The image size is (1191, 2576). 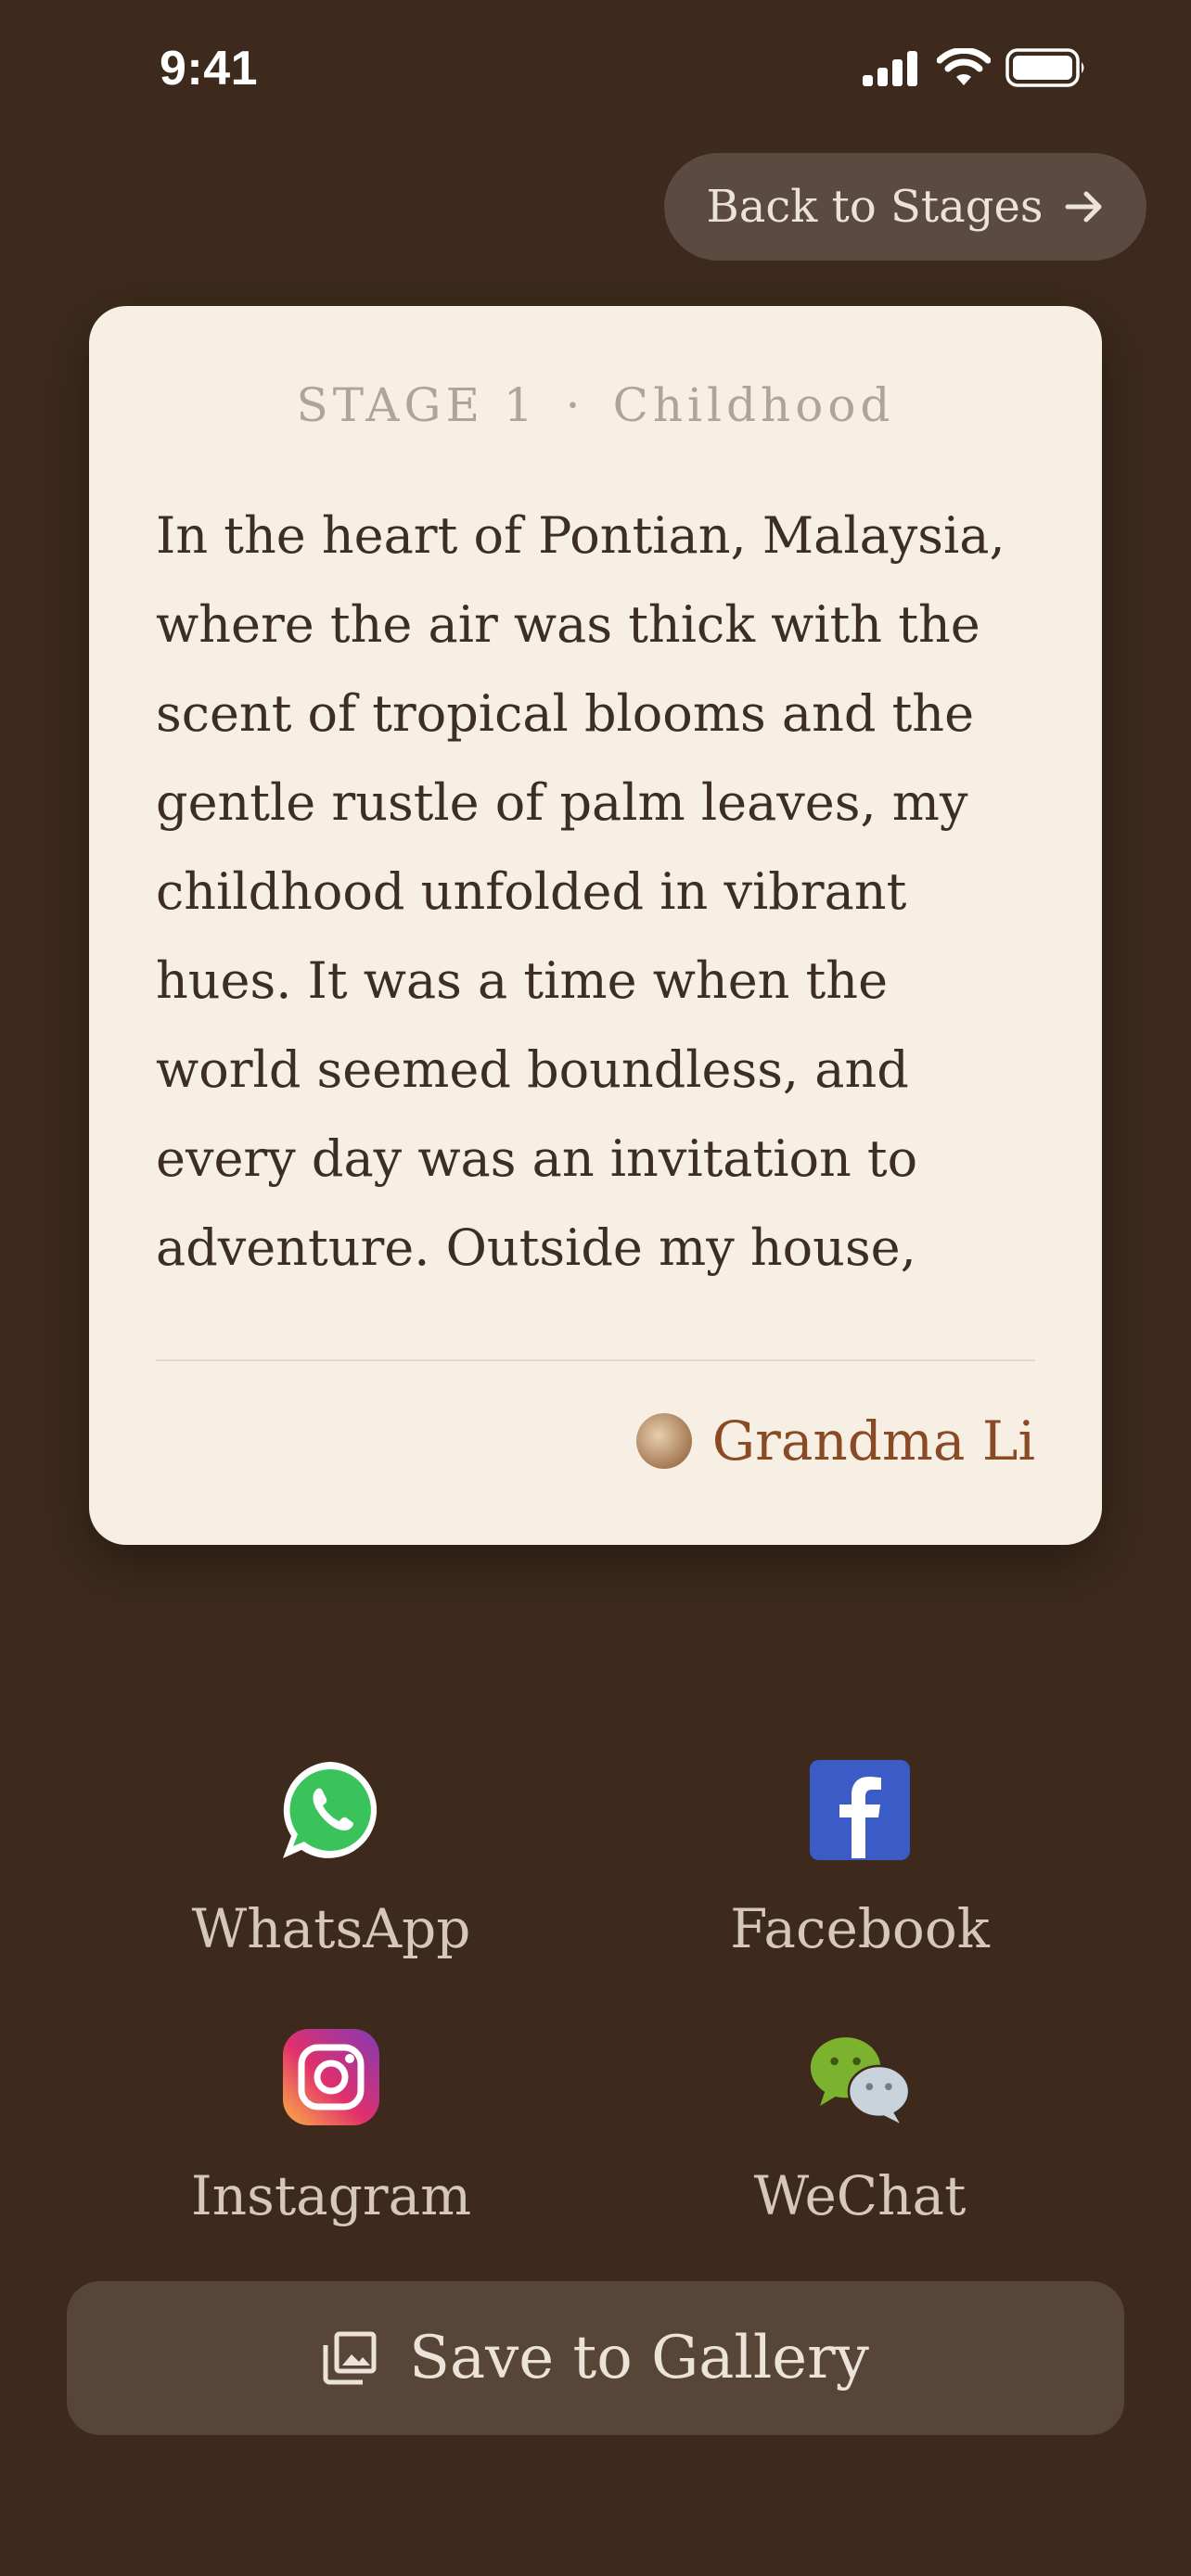 What do you see at coordinates (753, 405) in the screenshot?
I see `stage-name: Childhood` at bounding box center [753, 405].